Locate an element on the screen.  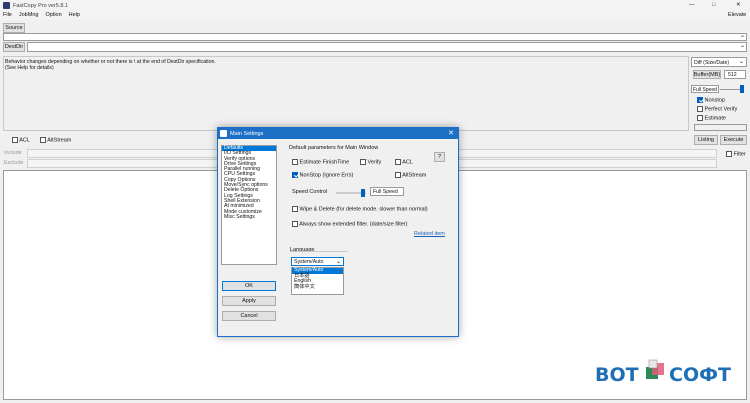
acl-label: ACL is located at coordinates (24, 140).